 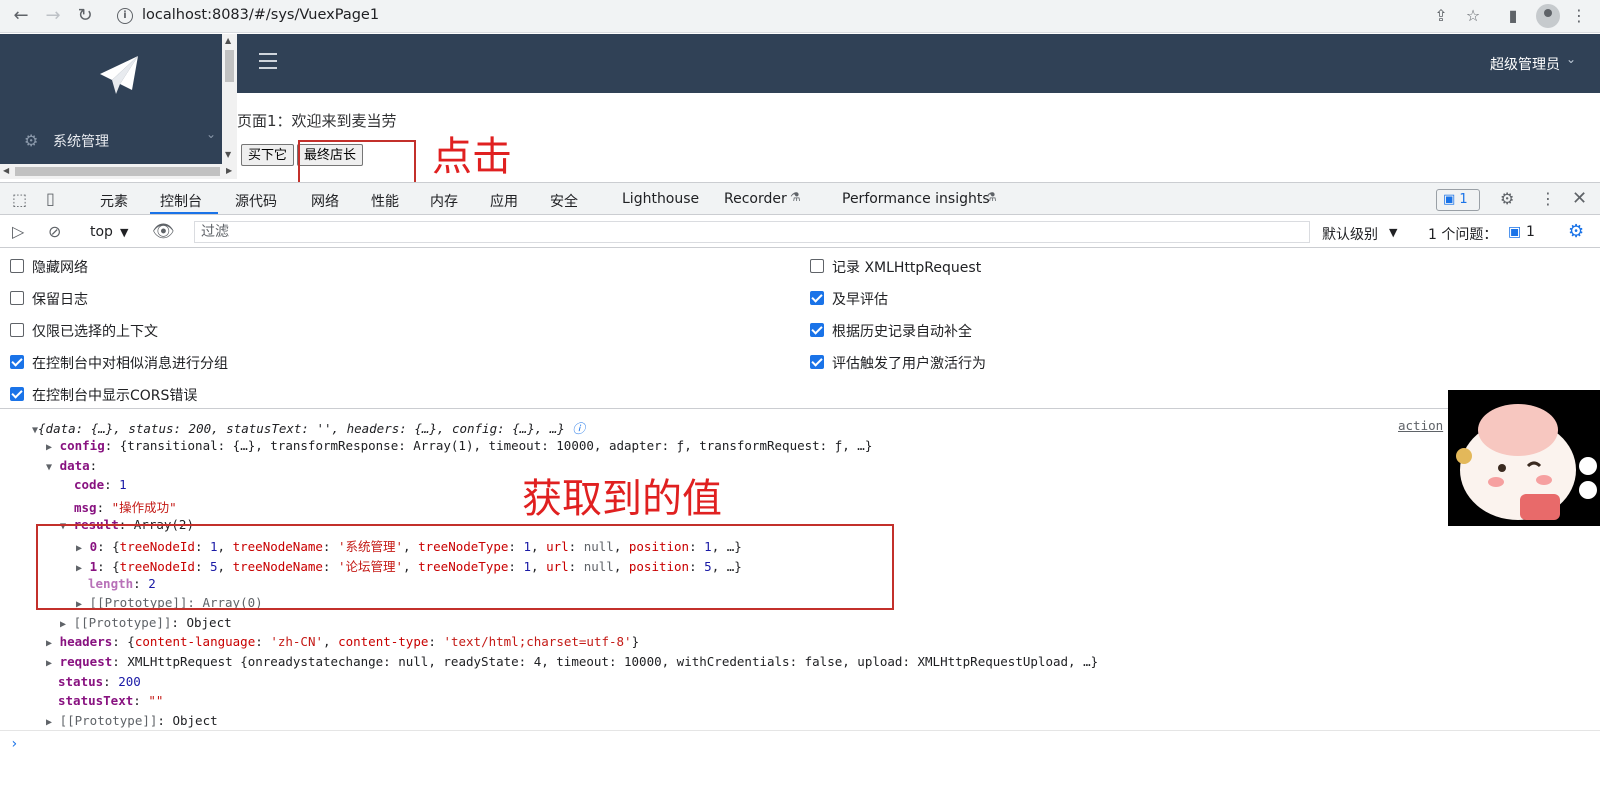 I want to click on group-similar-label: 在控制台中对相似消息进行分组, so click(x=130, y=364).